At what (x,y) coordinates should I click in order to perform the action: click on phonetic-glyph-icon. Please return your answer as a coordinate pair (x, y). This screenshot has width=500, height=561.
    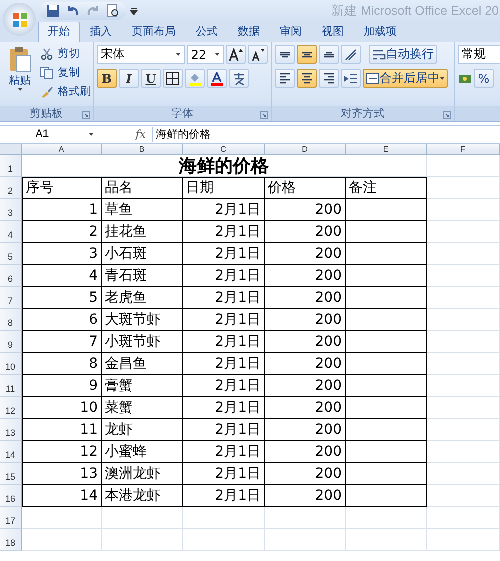
    Looking at the image, I should click on (239, 79).